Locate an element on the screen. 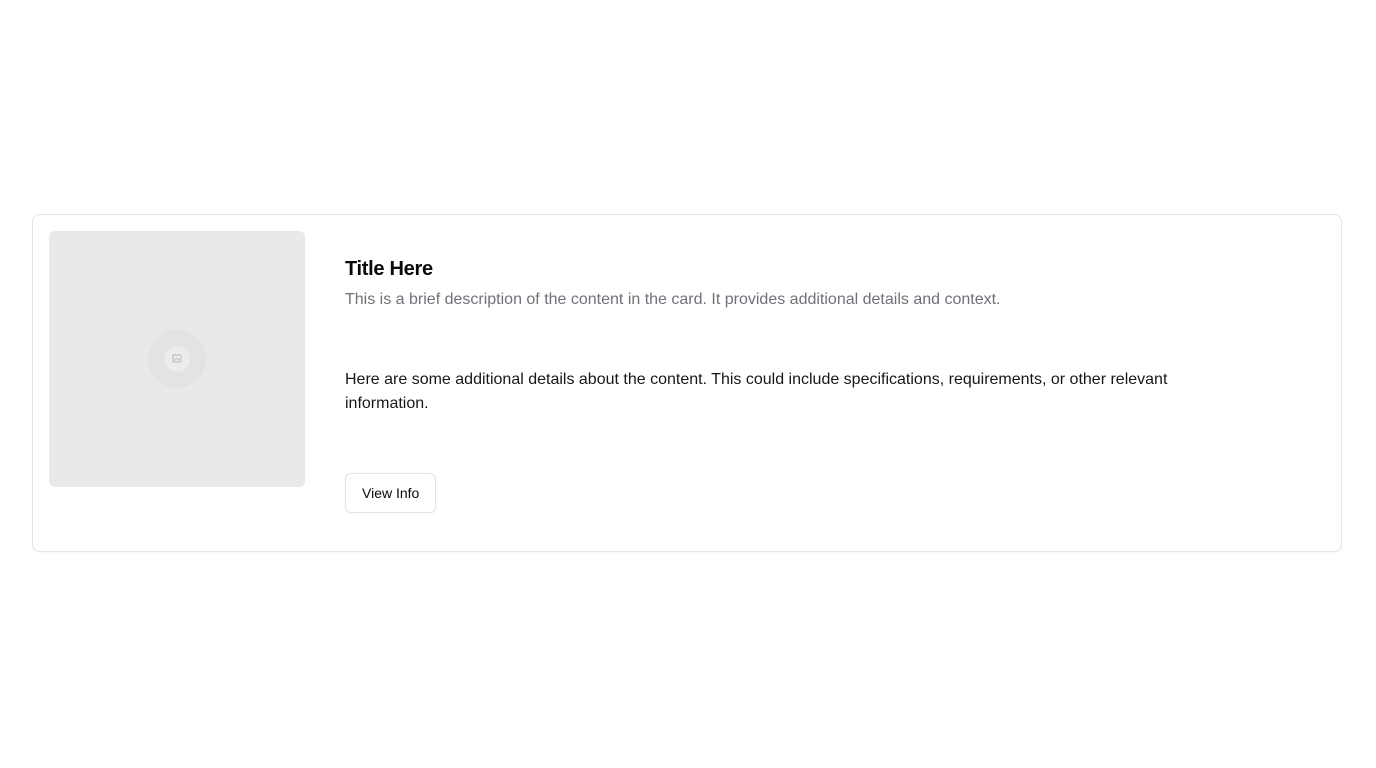  image-placeholder is located at coordinates (177, 359).